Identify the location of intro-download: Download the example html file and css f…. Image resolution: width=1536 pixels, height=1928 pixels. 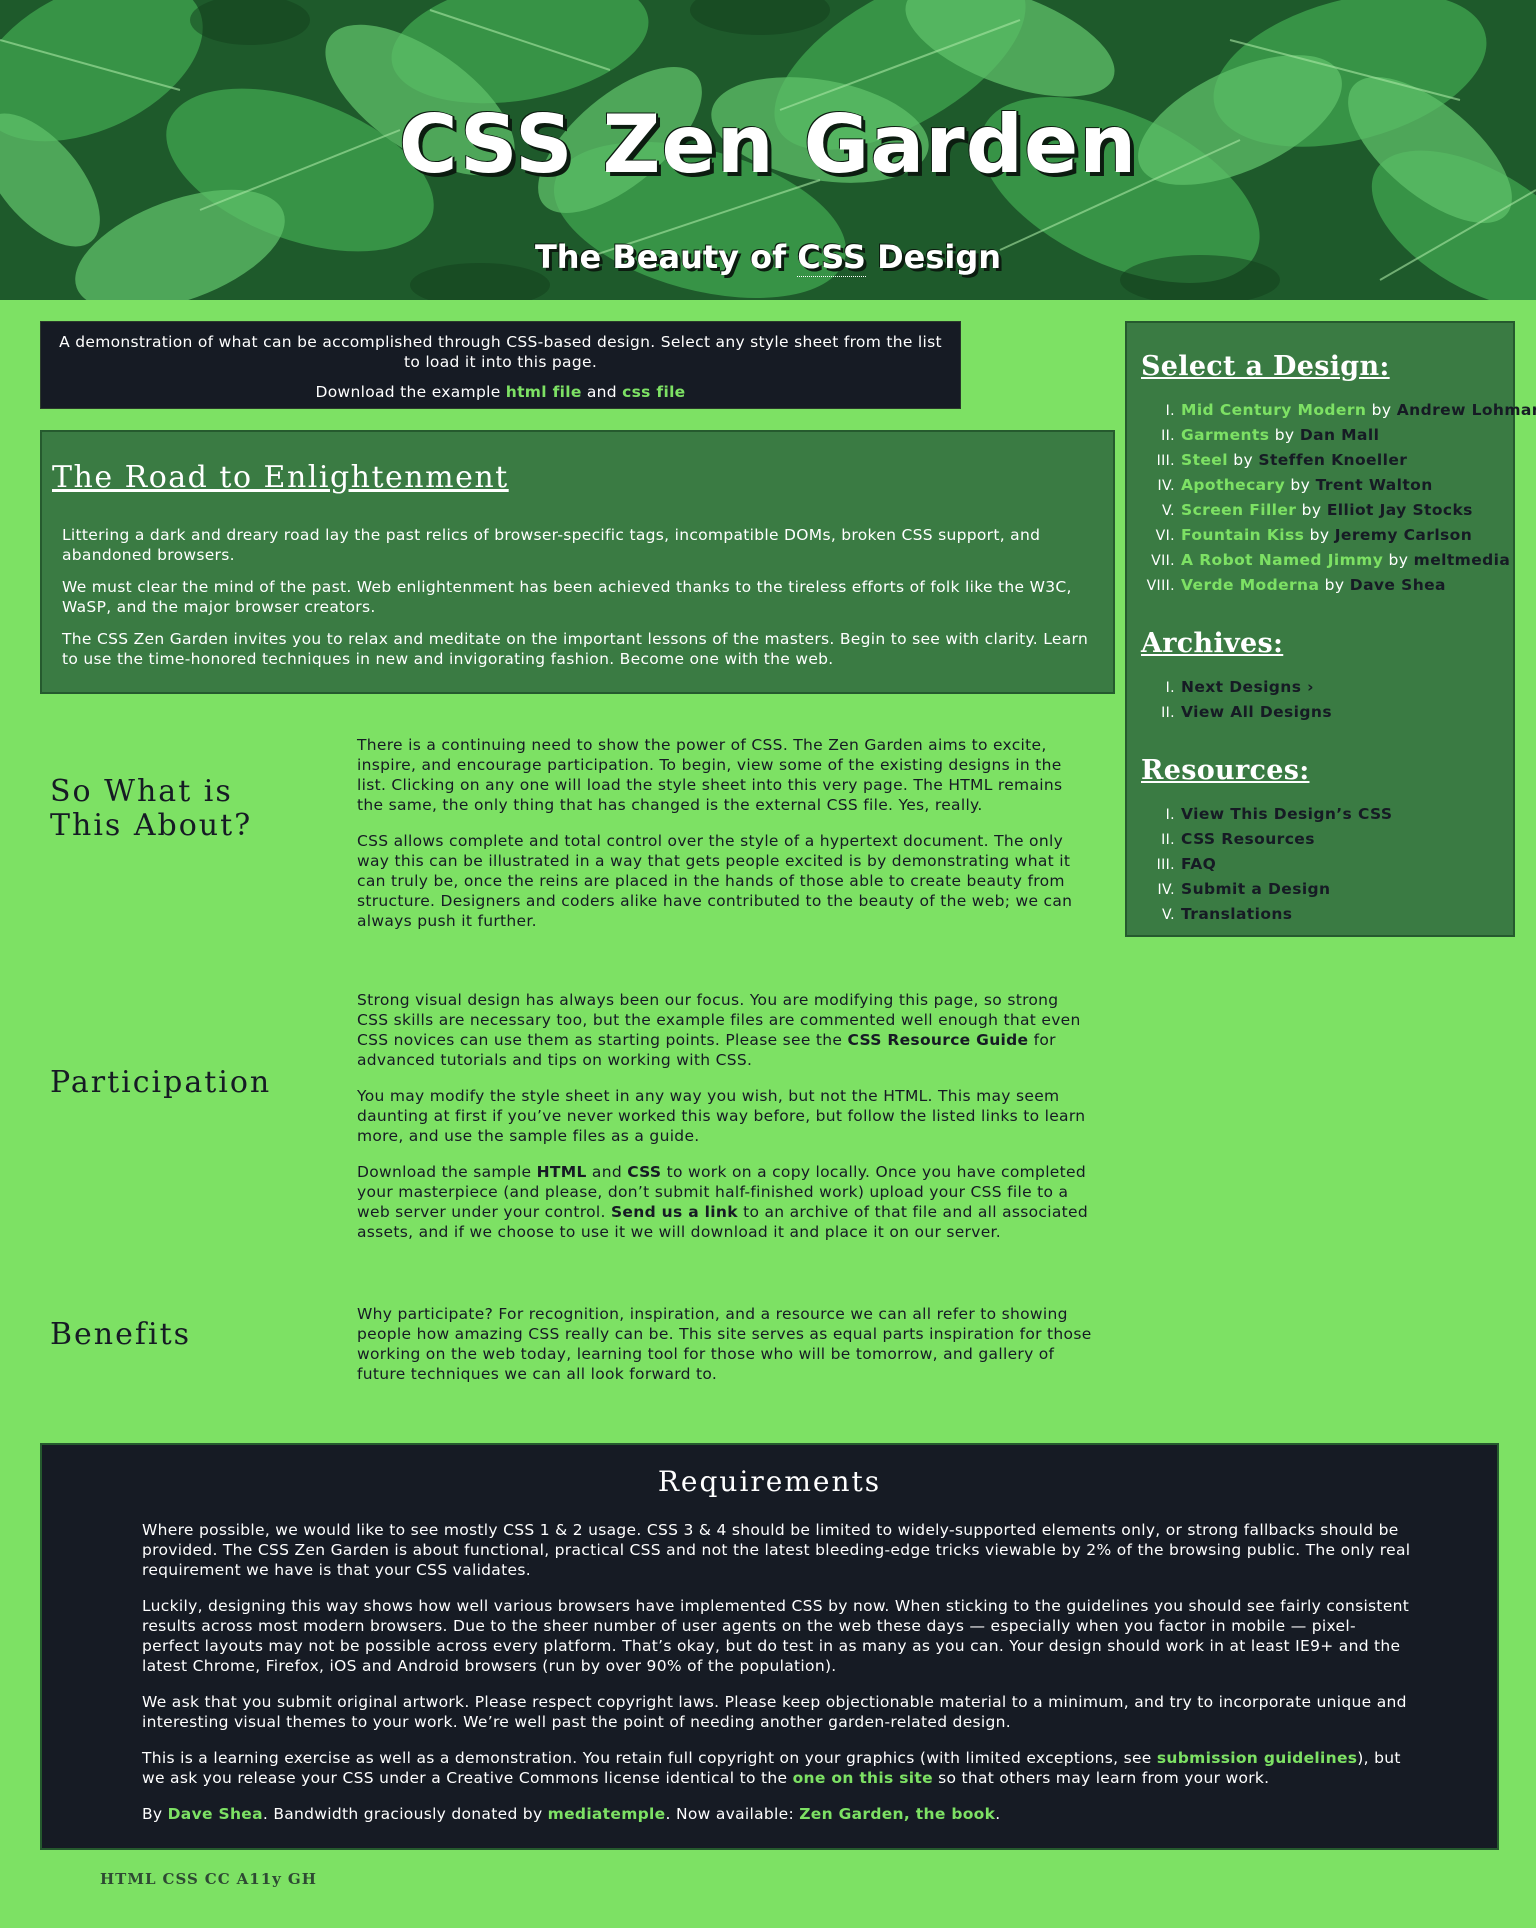
(500, 392).